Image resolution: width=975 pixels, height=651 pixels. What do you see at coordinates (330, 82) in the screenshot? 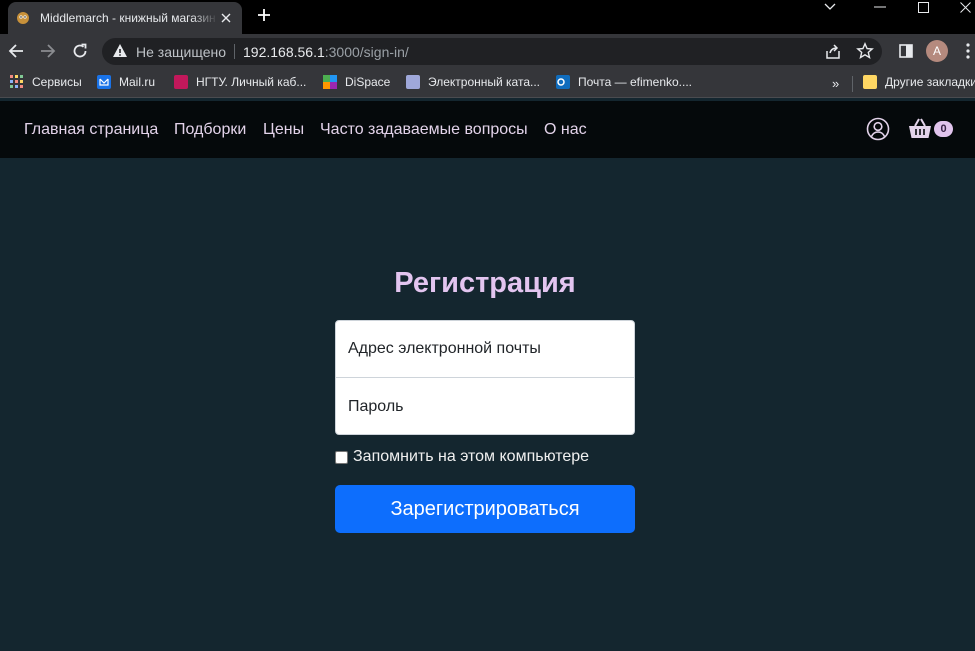
I see `dispace-logo-icon` at bounding box center [330, 82].